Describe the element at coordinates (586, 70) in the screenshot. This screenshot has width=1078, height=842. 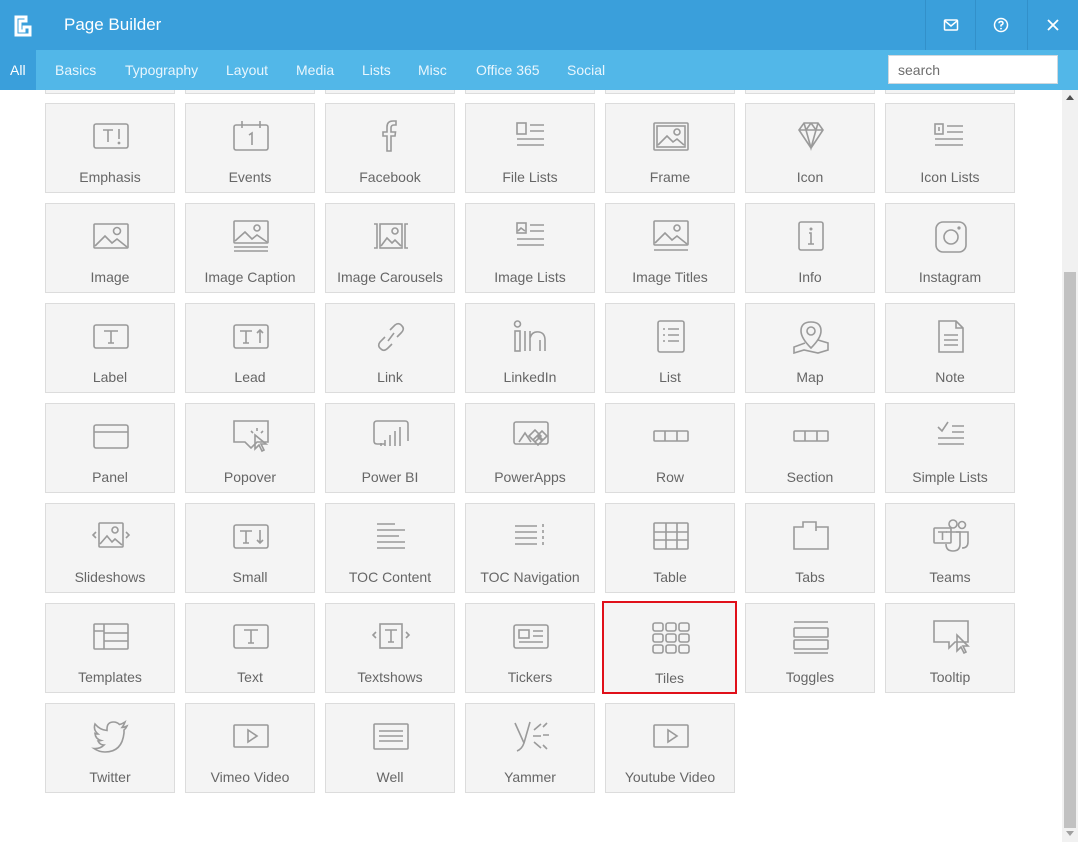
I see `tab-social: Social` at that location.